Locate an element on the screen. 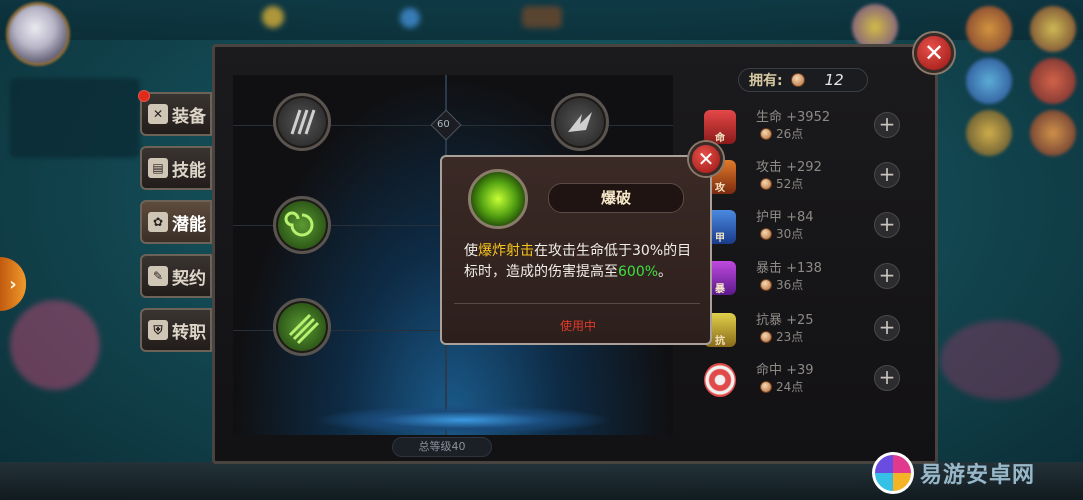  popup-description: 使爆炸射击在攻击生命低于30%的目标时，造成的伤害提高至600%。 is located at coordinates (578, 261).